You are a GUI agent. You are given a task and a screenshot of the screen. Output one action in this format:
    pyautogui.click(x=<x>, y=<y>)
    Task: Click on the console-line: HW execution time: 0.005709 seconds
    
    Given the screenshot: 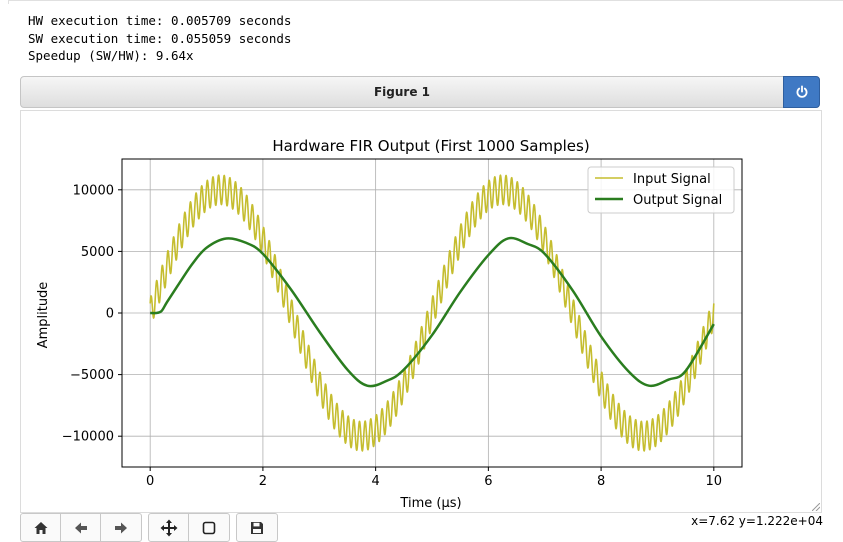 What is the action you would take?
    pyautogui.click(x=160, y=20)
    